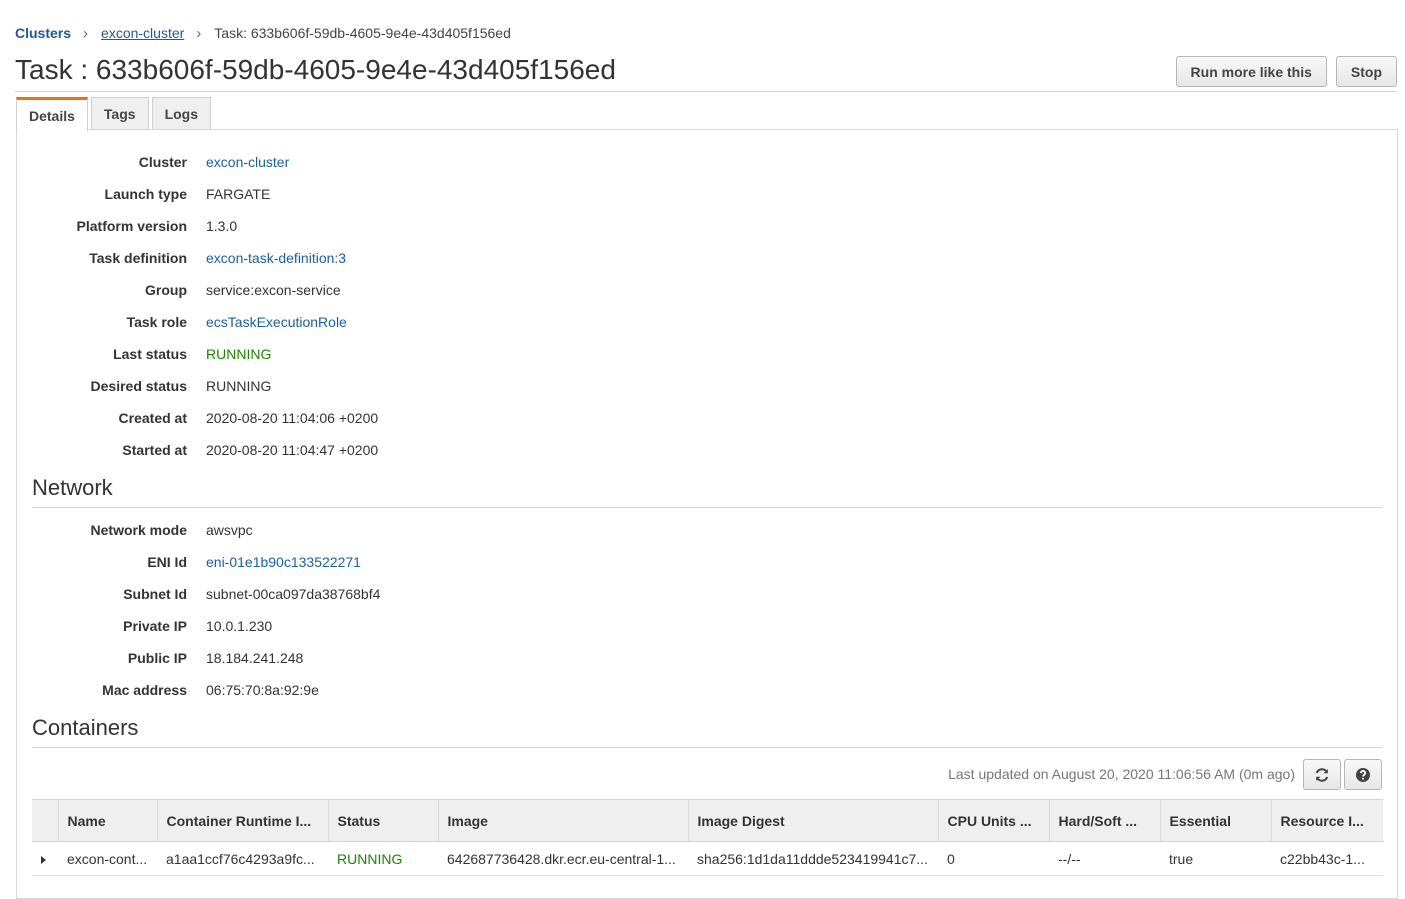  What do you see at coordinates (1104, 858) in the screenshot?
I see `table-cell: --/--` at bounding box center [1104, 858].